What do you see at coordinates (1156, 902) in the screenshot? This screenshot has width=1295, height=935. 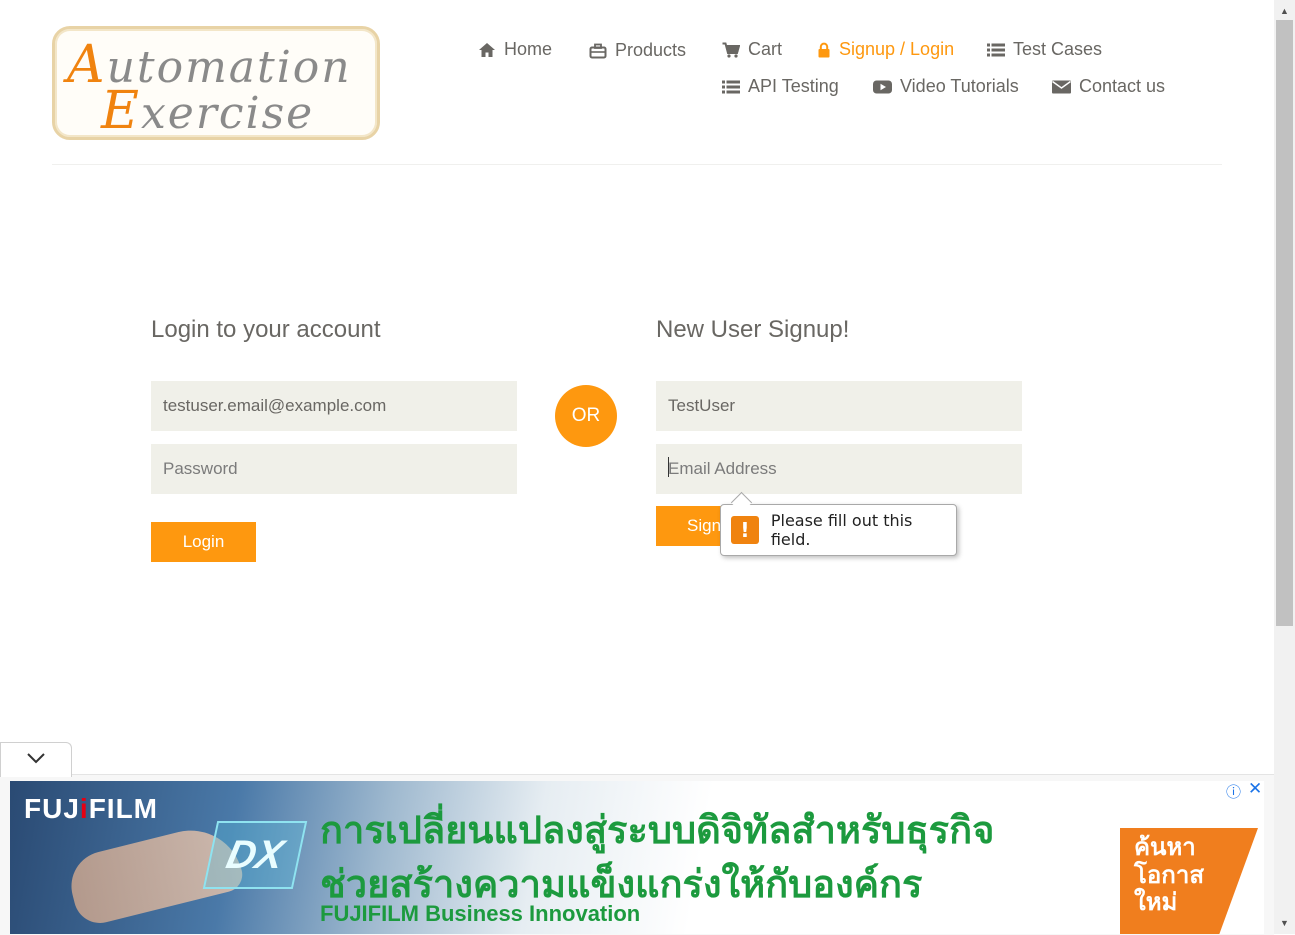 I see `ad-cta-line-3: ใหม่` at bounding box center [1156, 902].